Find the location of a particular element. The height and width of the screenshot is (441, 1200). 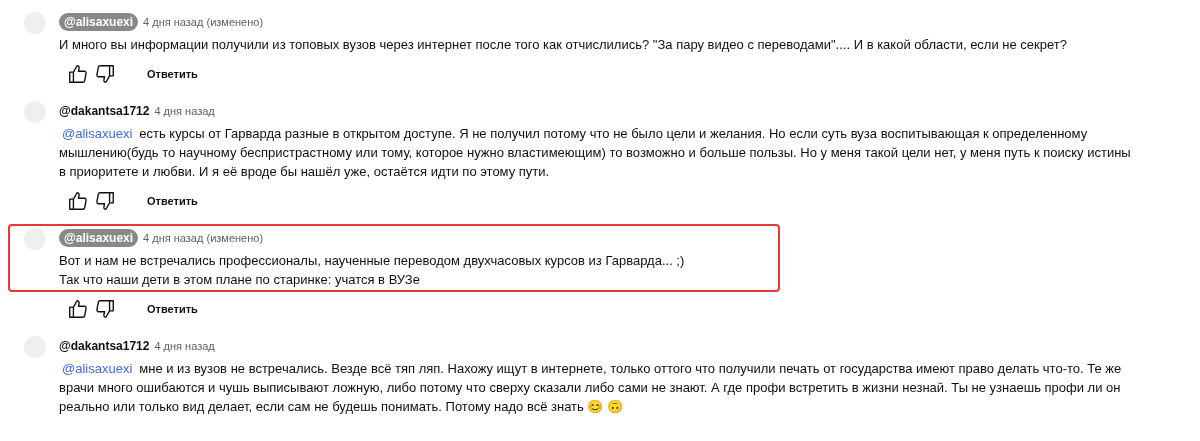

comment-text: реально или только вид делает, если сам не будешь понимать. Потому надо всё знать 😊 🙃 is located at coordinates (341, 406).